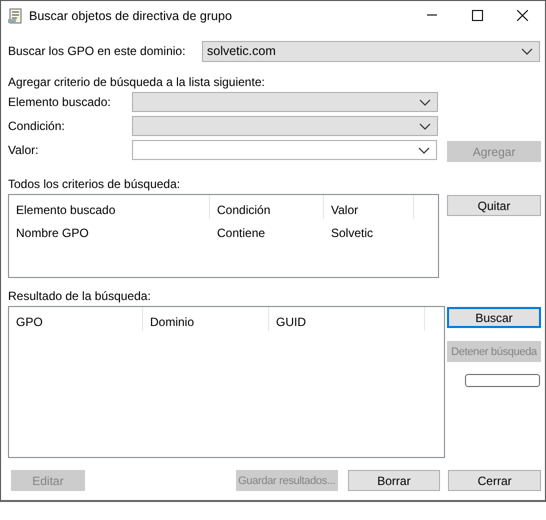 The width and height of the screenshot is (546, 520). I want to click on table-cell-text: Nombre GPO, so click(52, 232).